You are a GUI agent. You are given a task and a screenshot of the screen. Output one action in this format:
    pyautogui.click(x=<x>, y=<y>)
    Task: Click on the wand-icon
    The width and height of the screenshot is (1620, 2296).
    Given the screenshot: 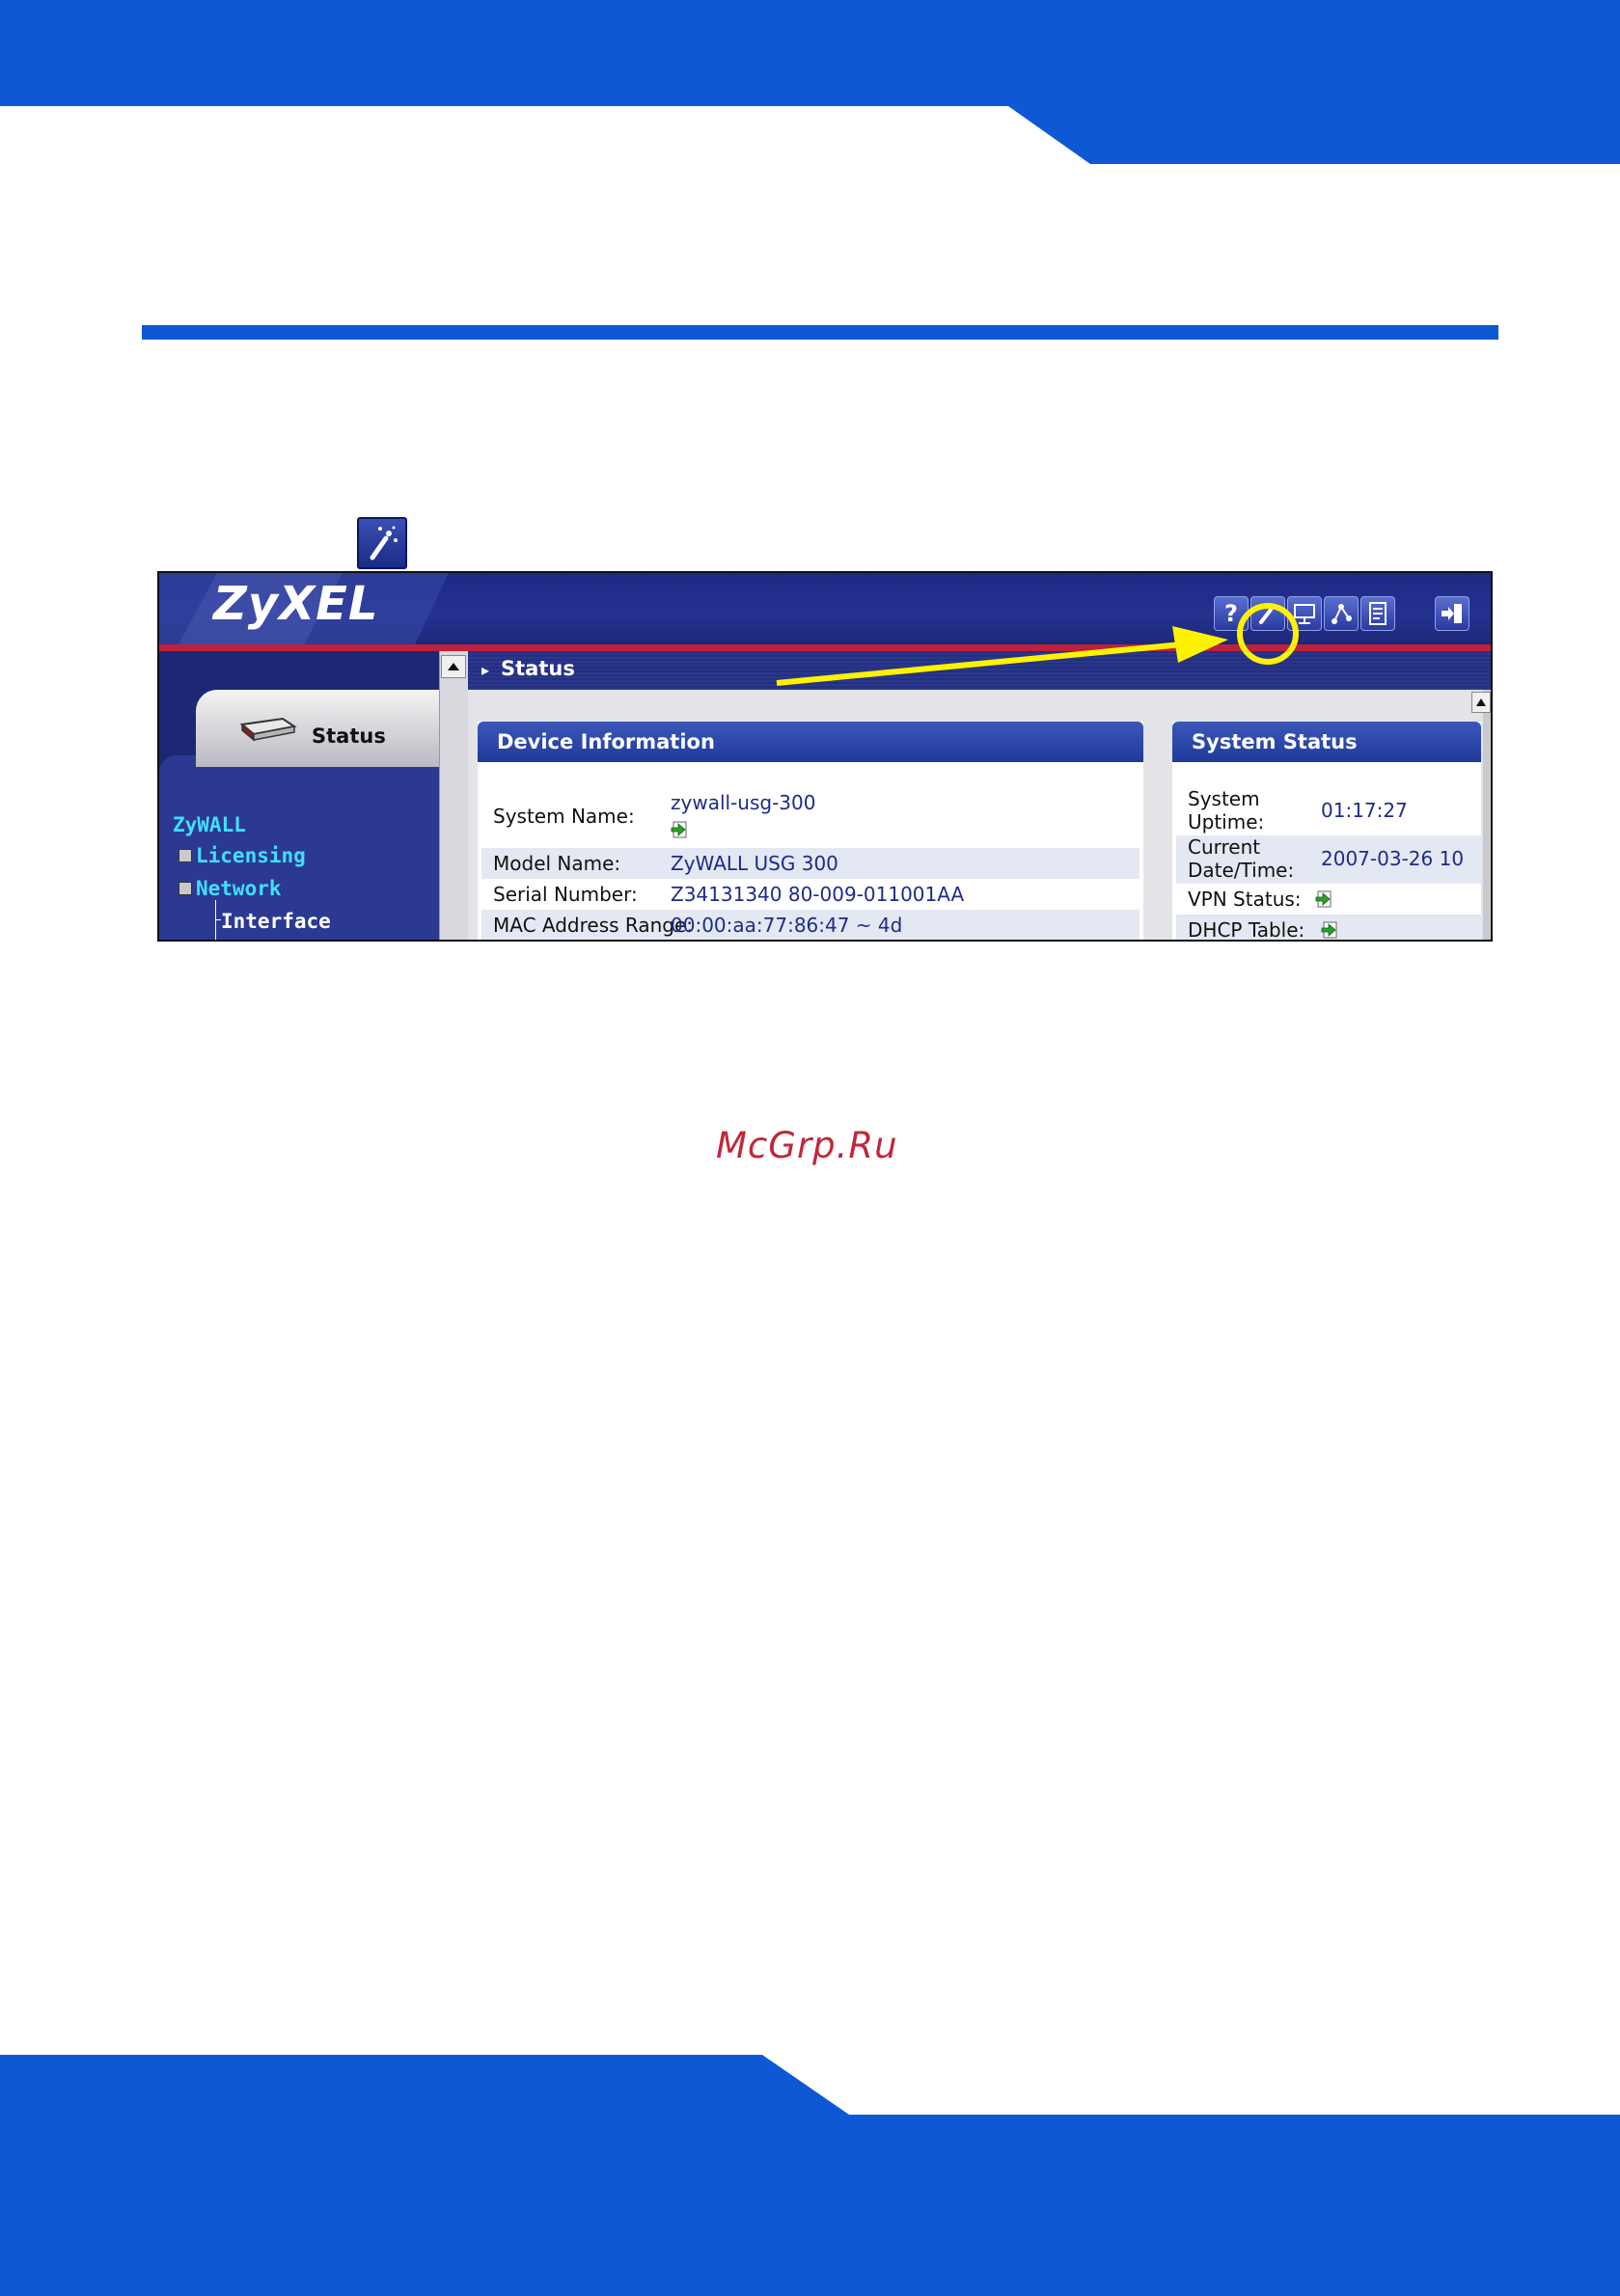 What is the action you would take?
    pyautogui.click(x=382, y=543)
    